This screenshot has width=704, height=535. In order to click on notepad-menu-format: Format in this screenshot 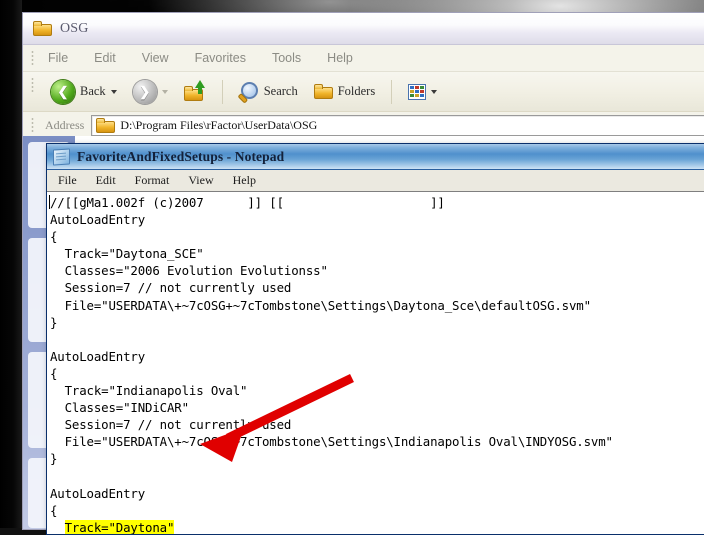, I will do `click(152, 180)`.